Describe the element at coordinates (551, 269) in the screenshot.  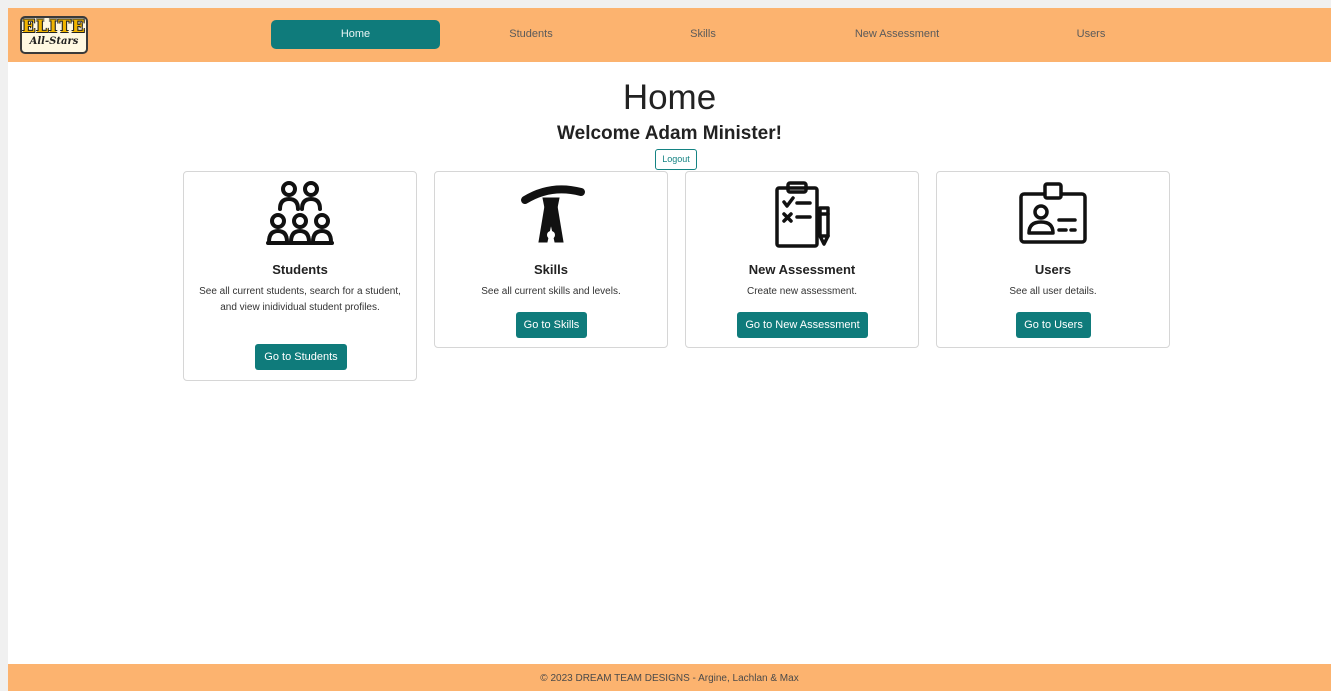
I see `skills-card-title: Skills` at that location.